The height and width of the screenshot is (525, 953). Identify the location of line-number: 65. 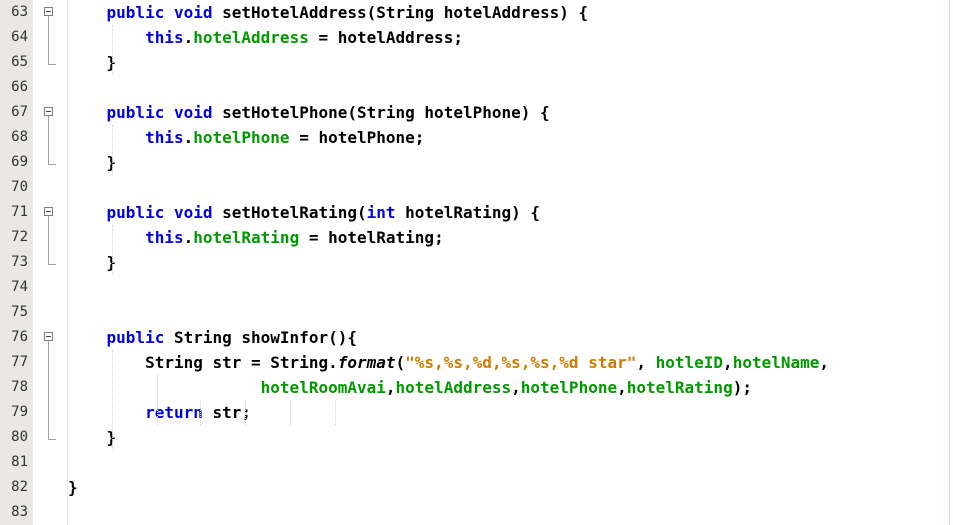
(19, 62).